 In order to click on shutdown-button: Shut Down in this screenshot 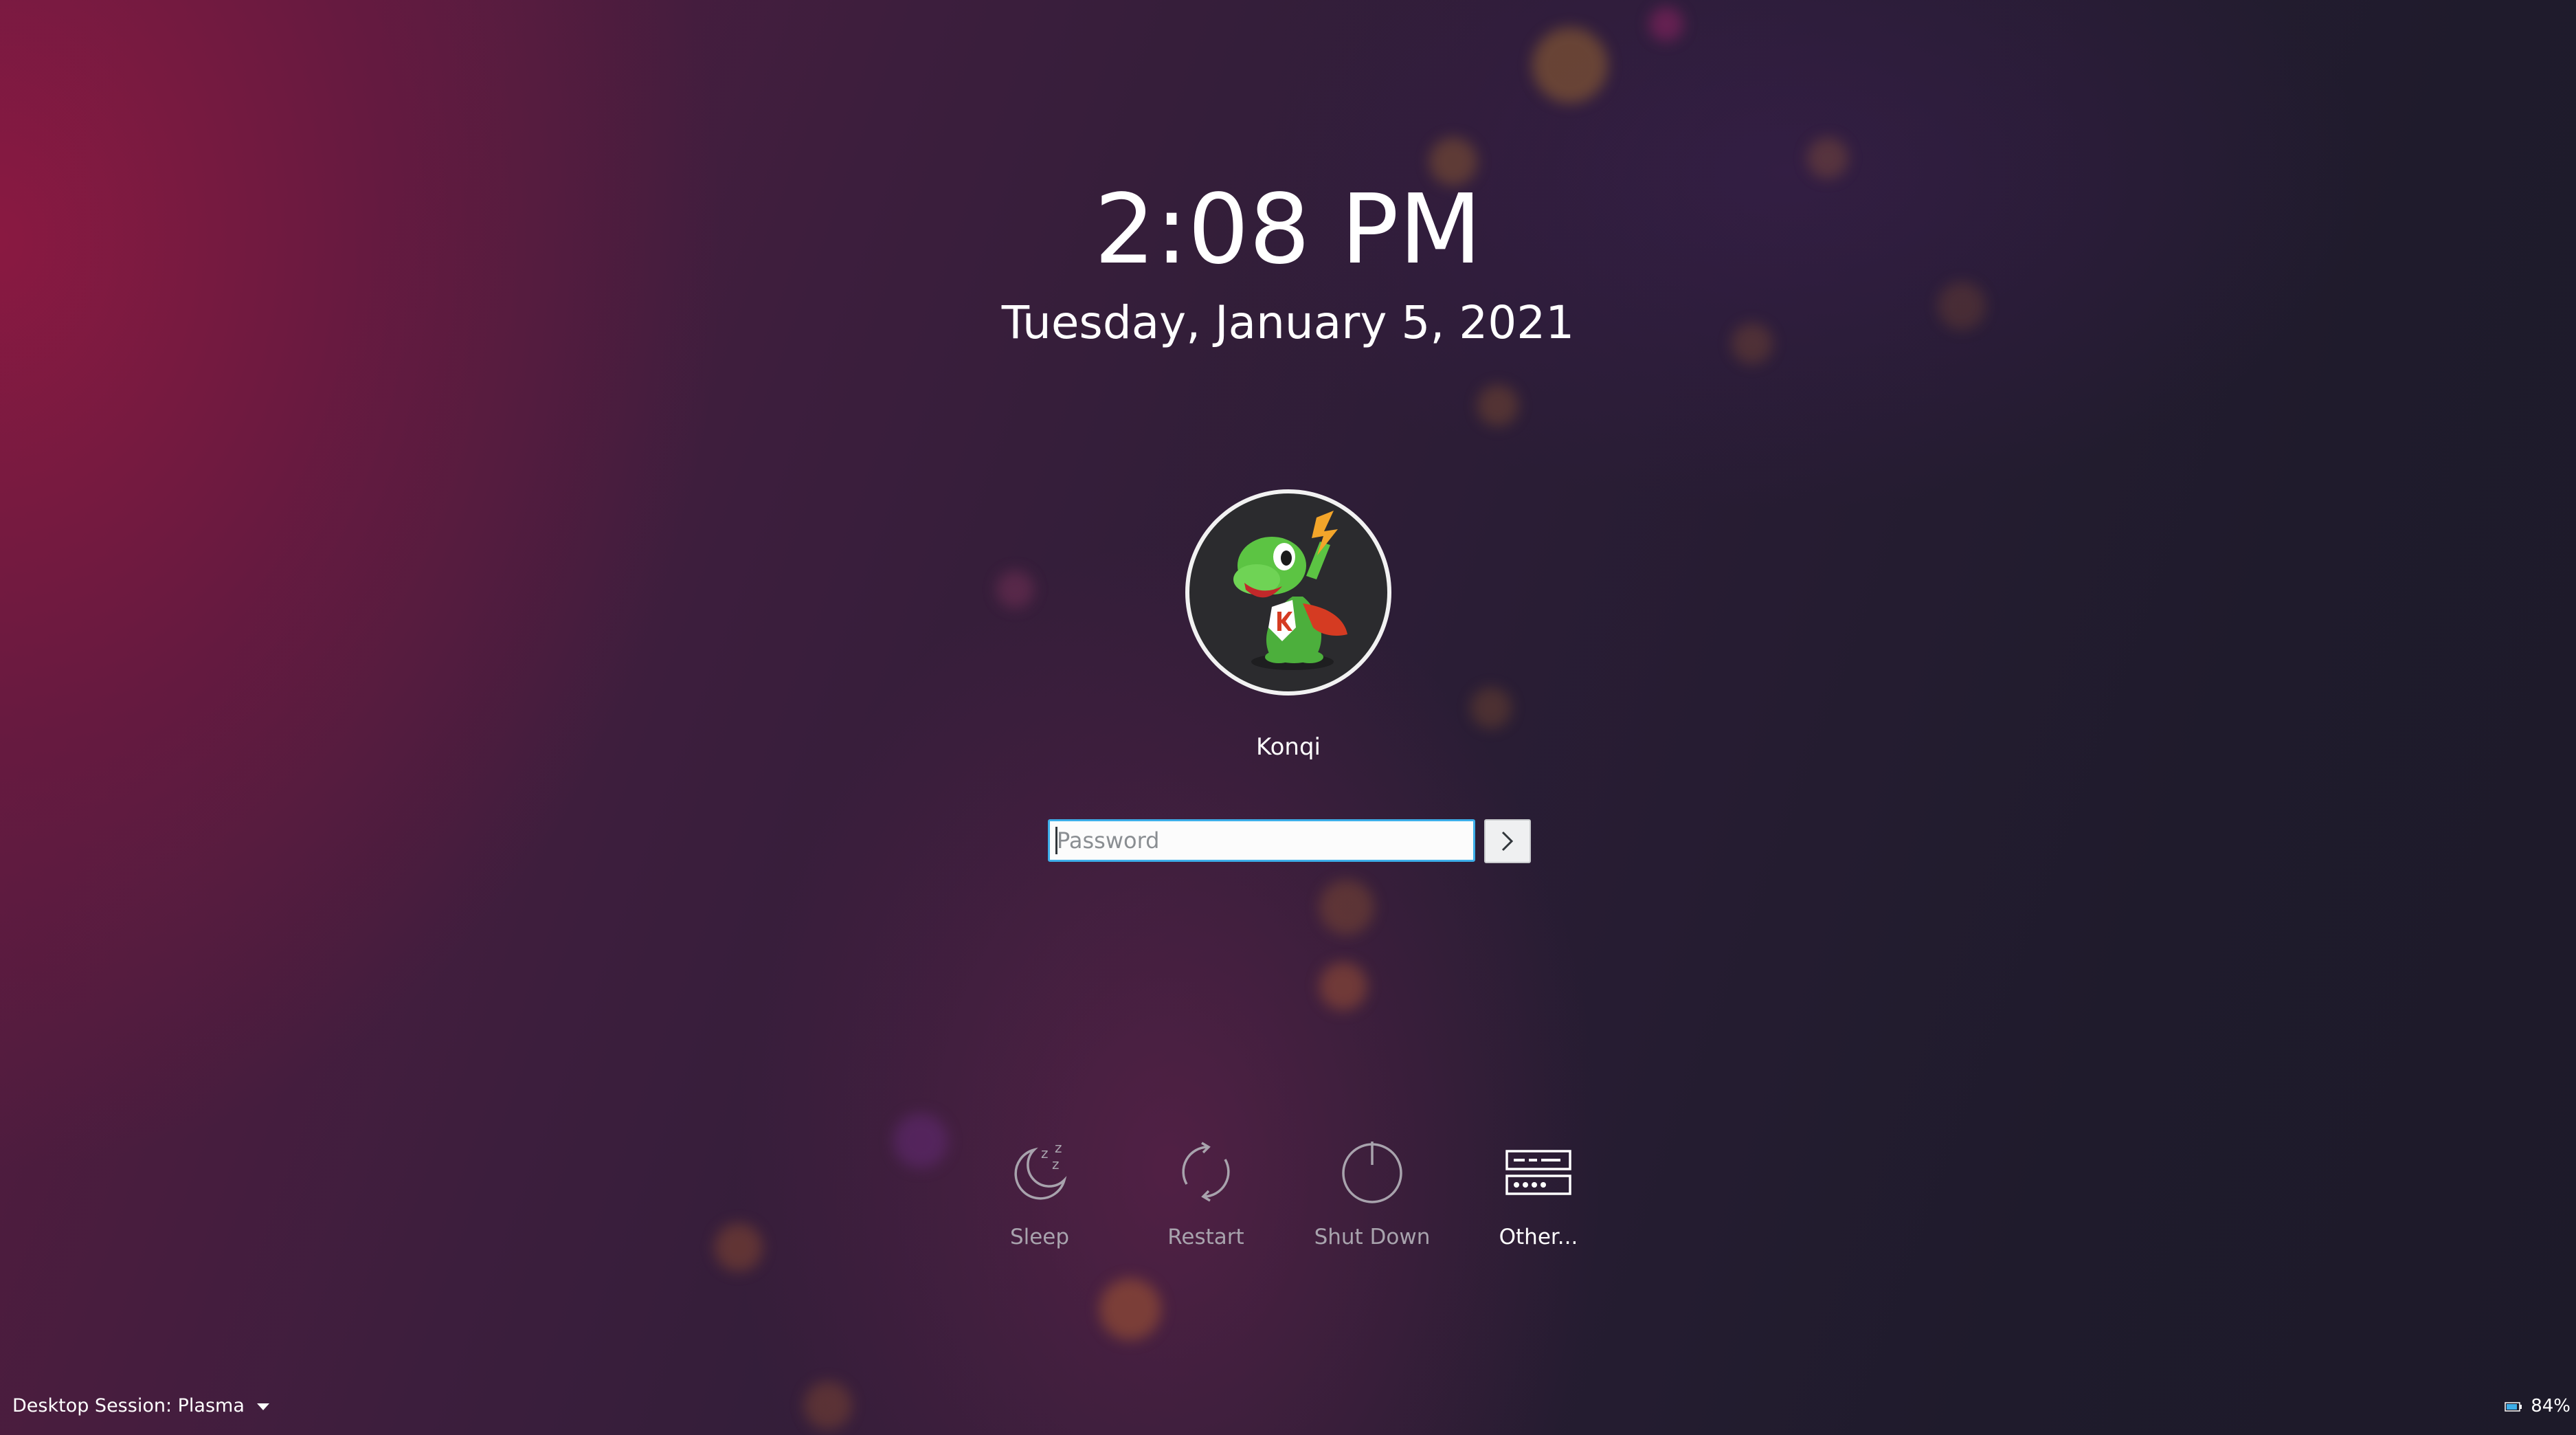, I will do `click(1372, 1196)`.